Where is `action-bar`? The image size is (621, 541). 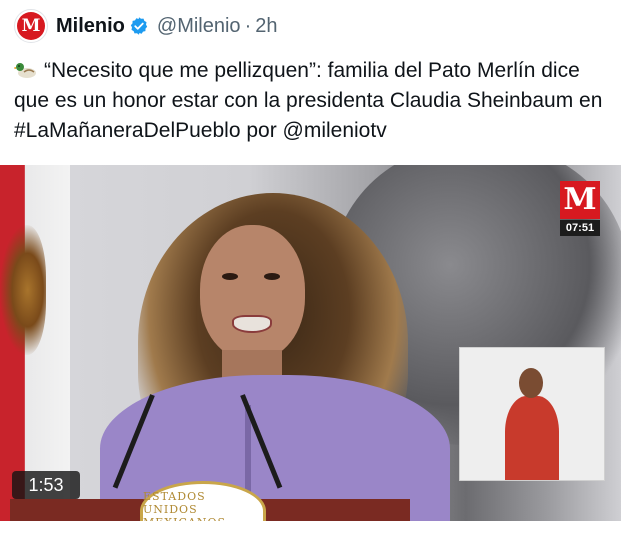
action-bar is located at coordinates (310, 531).